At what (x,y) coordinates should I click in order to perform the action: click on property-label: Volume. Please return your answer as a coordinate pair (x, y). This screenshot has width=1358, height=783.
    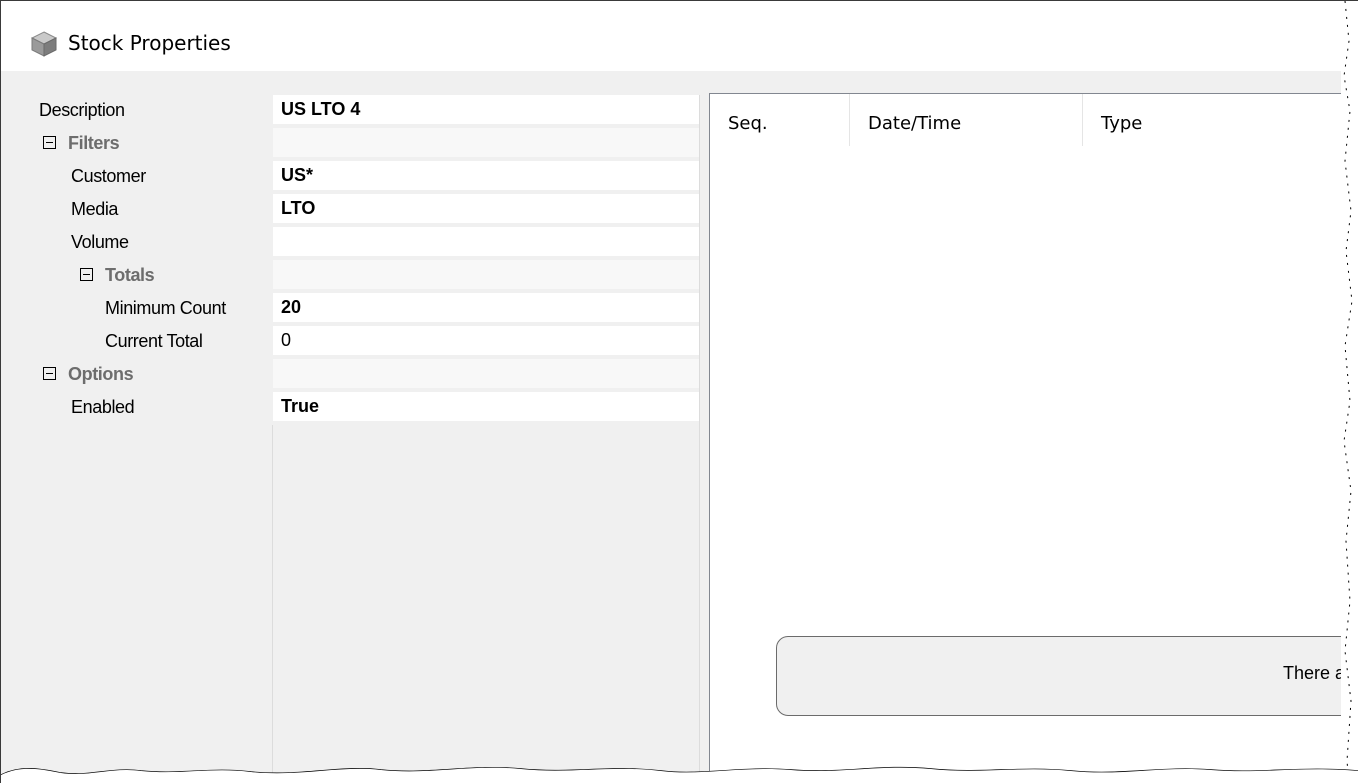
    Looking at the image, I should click on (154, 242).